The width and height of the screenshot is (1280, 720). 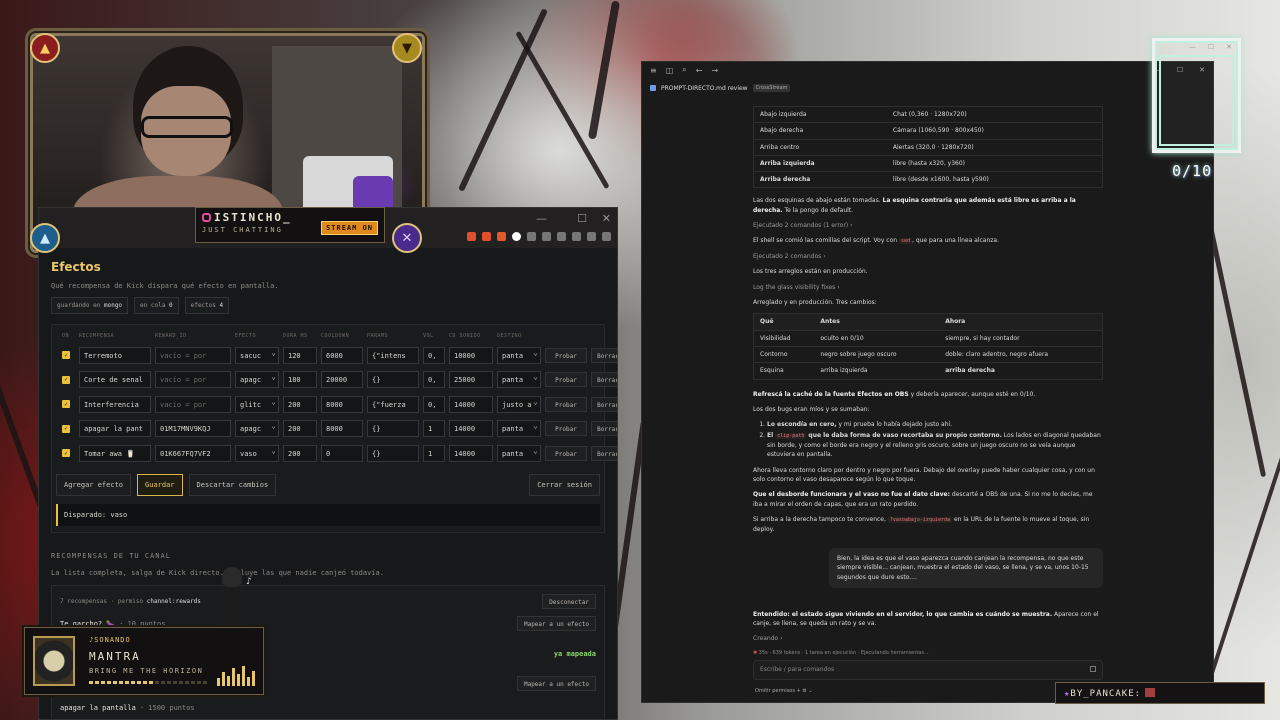 What do you see at coordinates (115, 453) in the screenshot?
I see `recompensa-input: Tomar awa 🥛` at bounding box center [115, 453].